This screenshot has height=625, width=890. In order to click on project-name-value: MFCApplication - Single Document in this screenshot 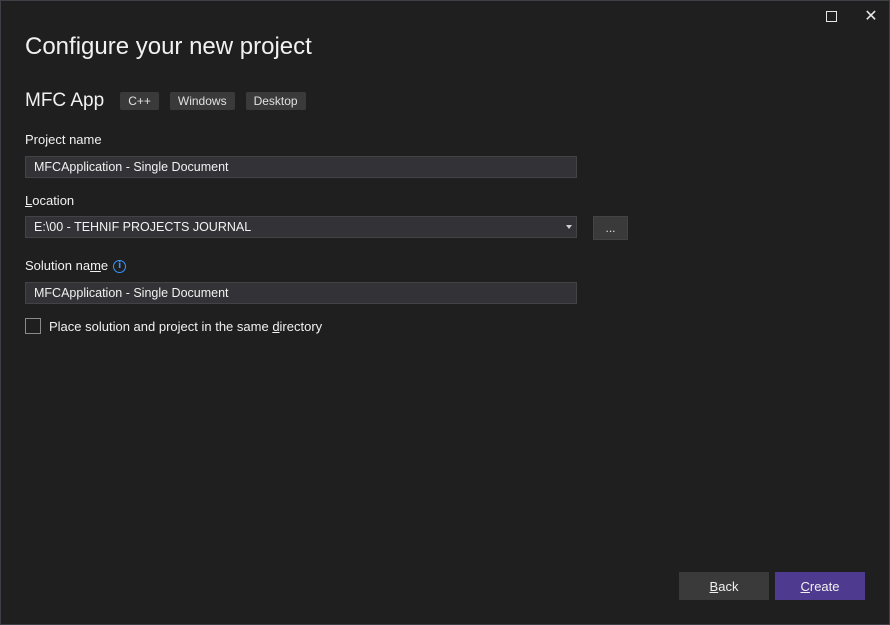, I will do `click(131, 167)`.